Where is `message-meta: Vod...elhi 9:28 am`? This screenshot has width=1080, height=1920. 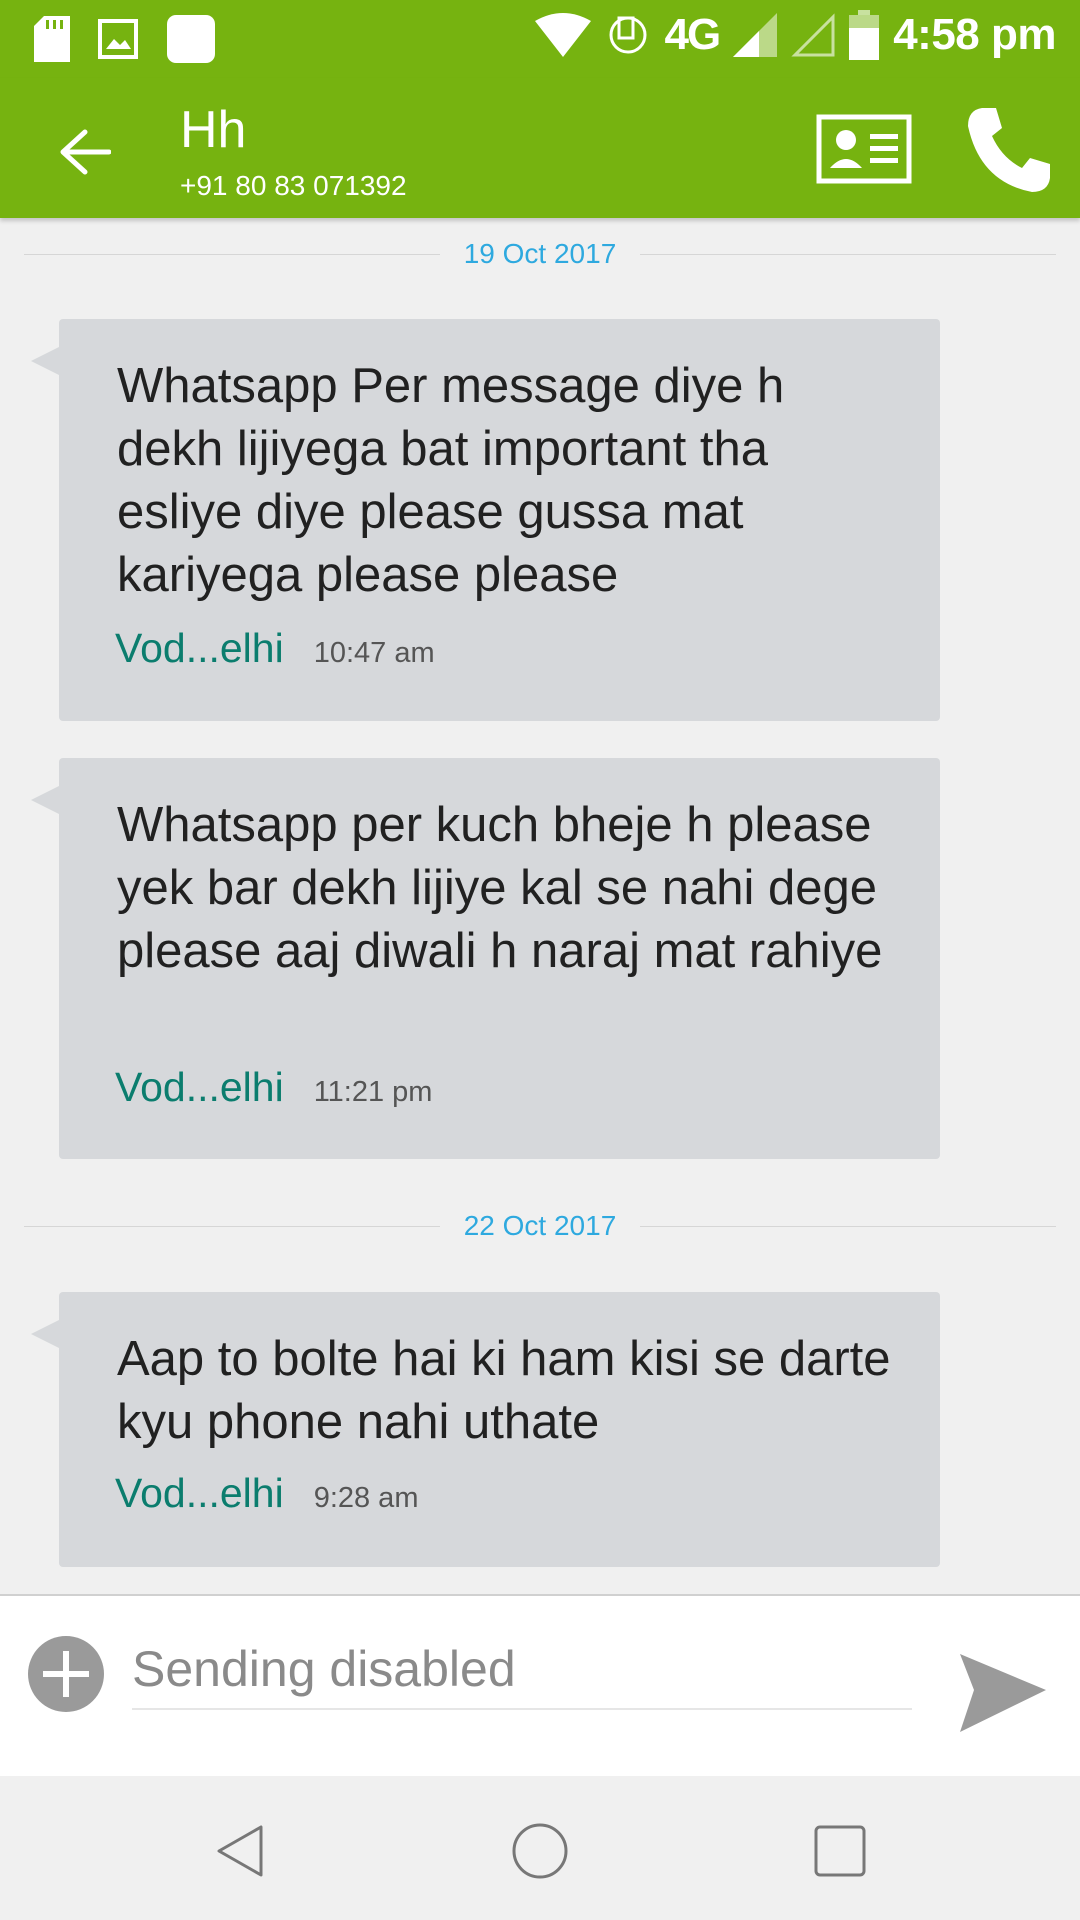
message-meta: Vod...elhi 9:28 am is located at coordinates (266, 1493).